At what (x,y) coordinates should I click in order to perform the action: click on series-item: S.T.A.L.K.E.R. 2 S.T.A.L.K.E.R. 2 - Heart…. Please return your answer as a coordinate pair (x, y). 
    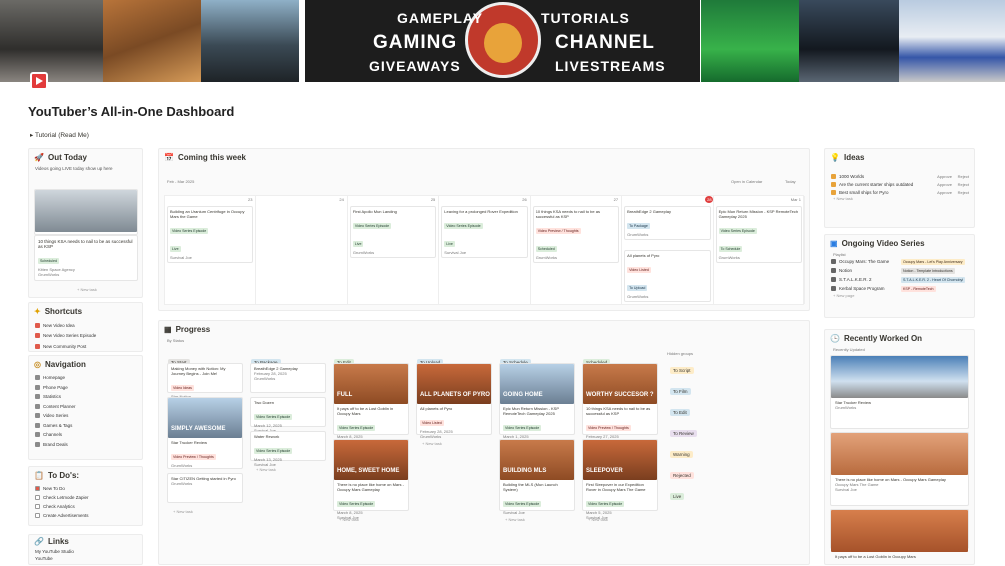
    Looking at the image, I should click on (899, 279).